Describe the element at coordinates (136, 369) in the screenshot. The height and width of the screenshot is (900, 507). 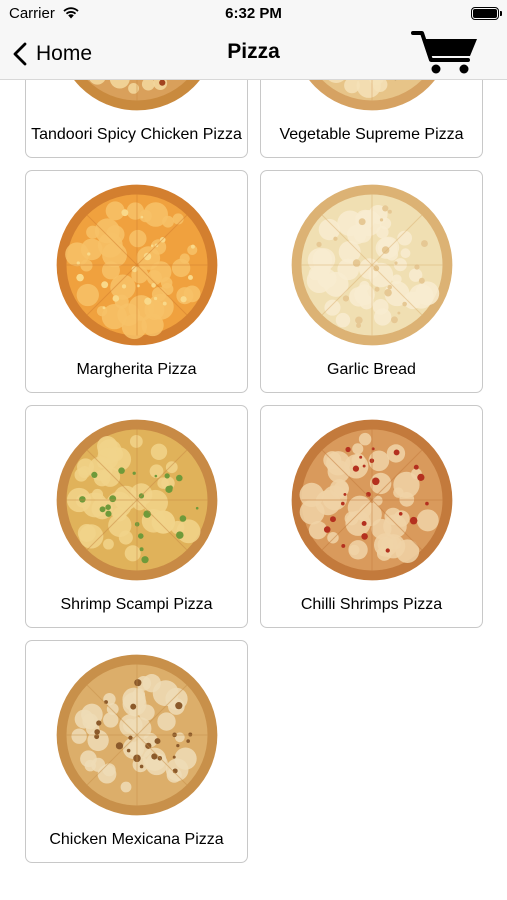
I see `product-name: Margherita Pizza` at that location.